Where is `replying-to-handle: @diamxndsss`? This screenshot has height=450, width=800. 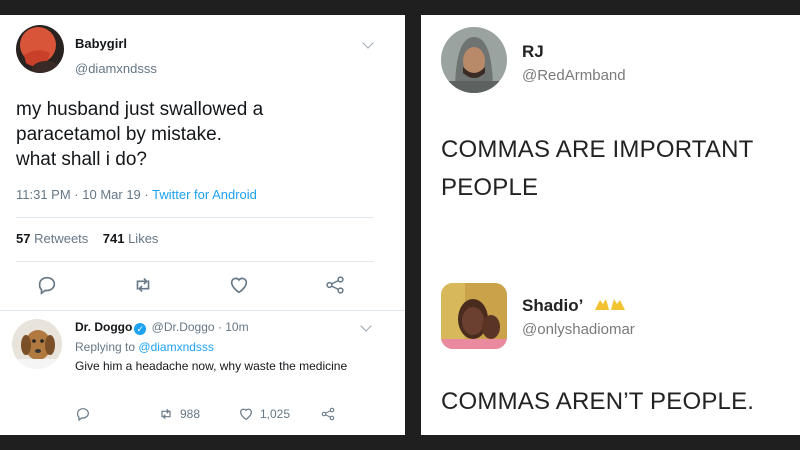
replying-to-handle: @diamxndsss is located at coordinates (176, 347).